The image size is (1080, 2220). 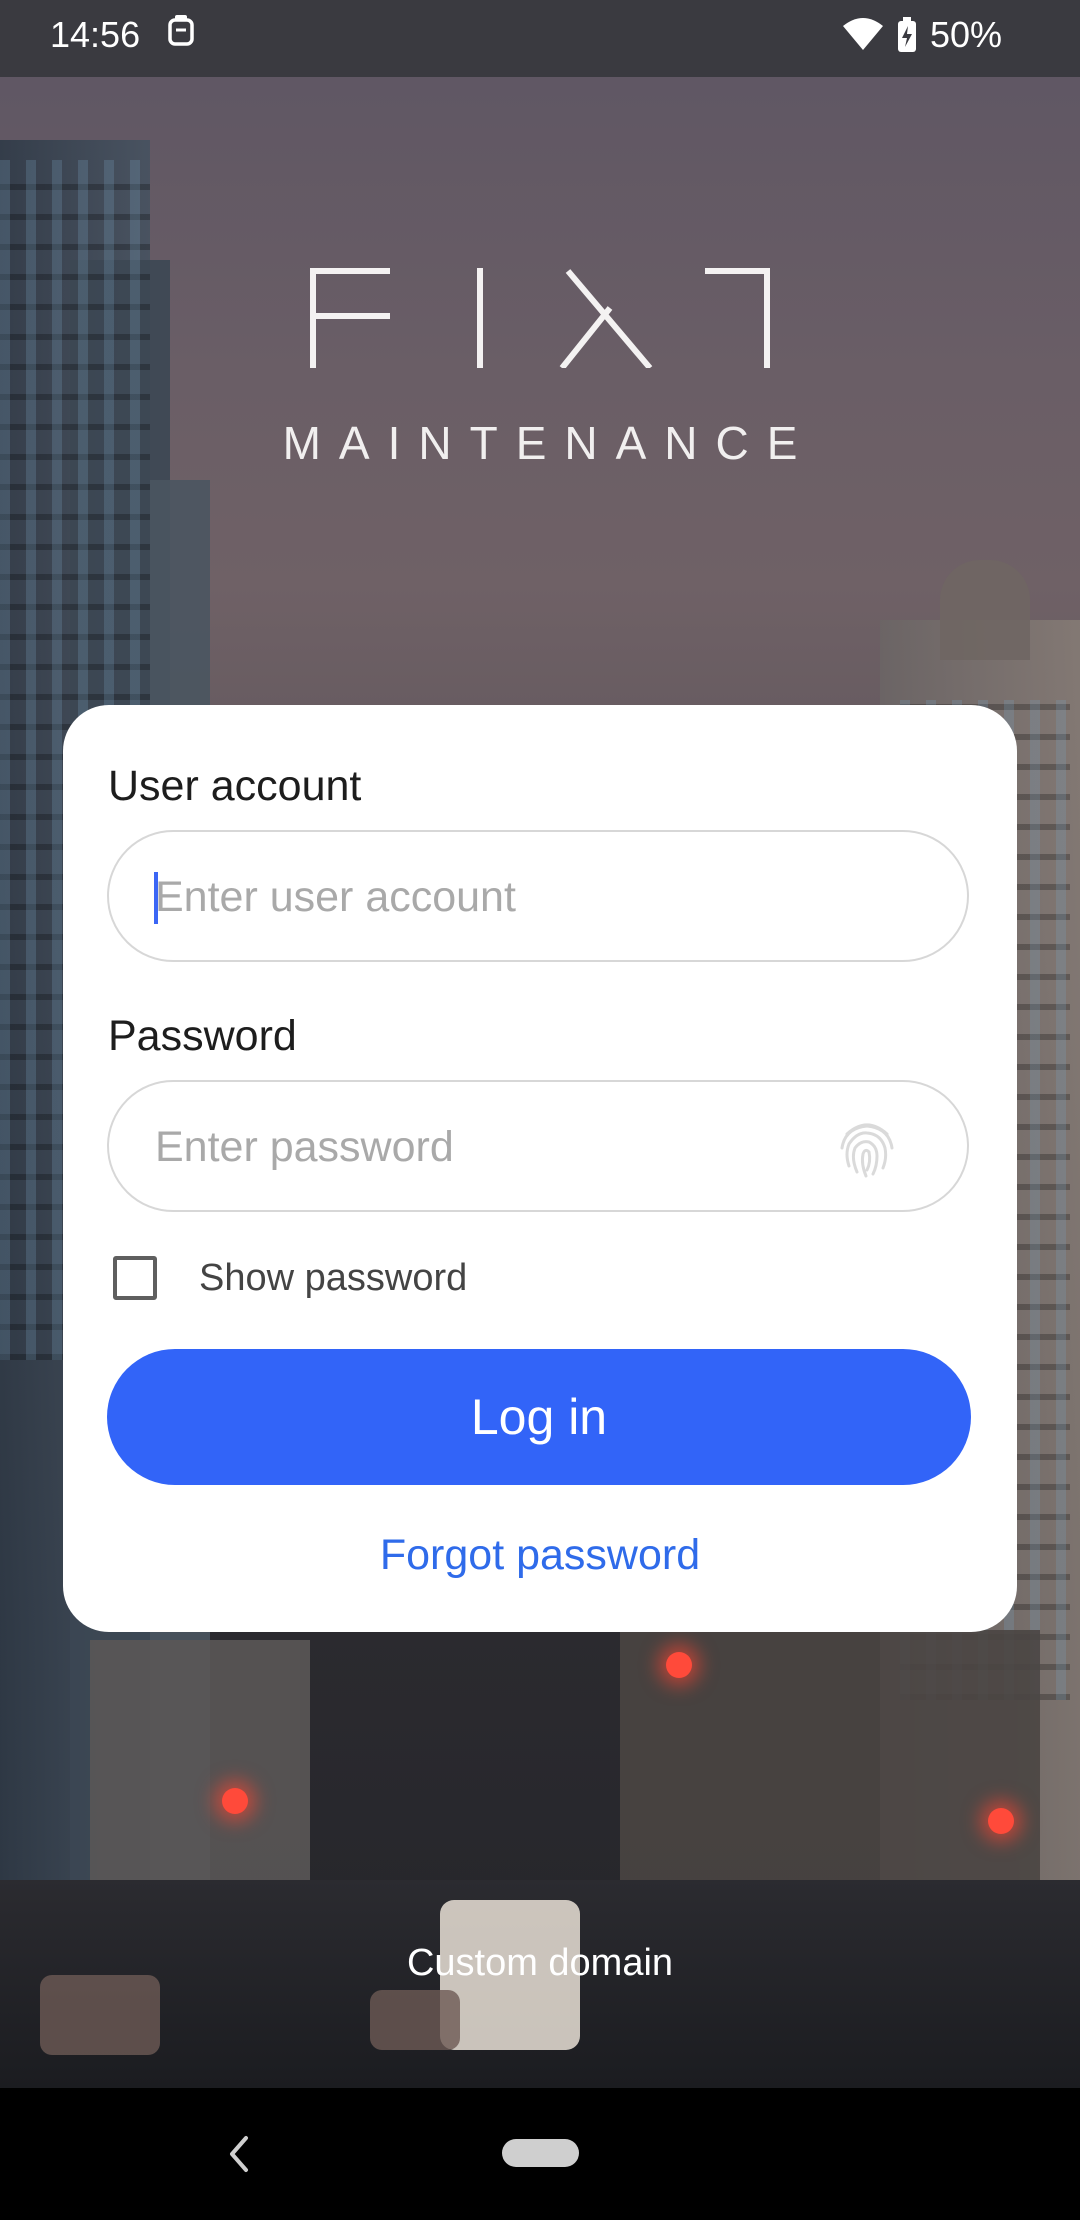 I want to click on user-account-field, so click(x=538, y=896).